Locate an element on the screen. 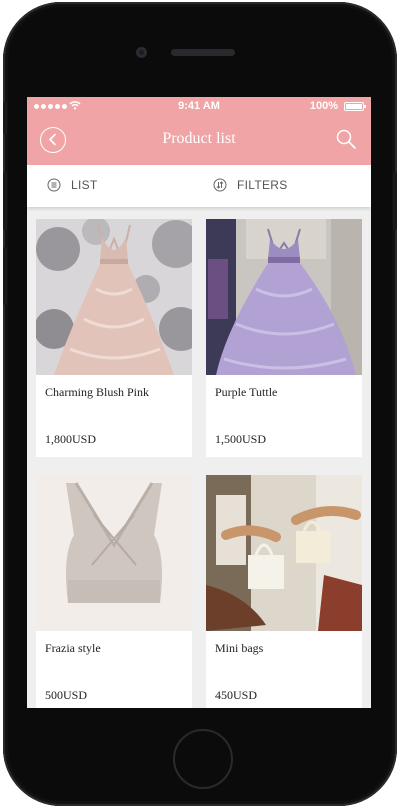  product-name: Charming Blush Pink is located at coordinates (97, 392).